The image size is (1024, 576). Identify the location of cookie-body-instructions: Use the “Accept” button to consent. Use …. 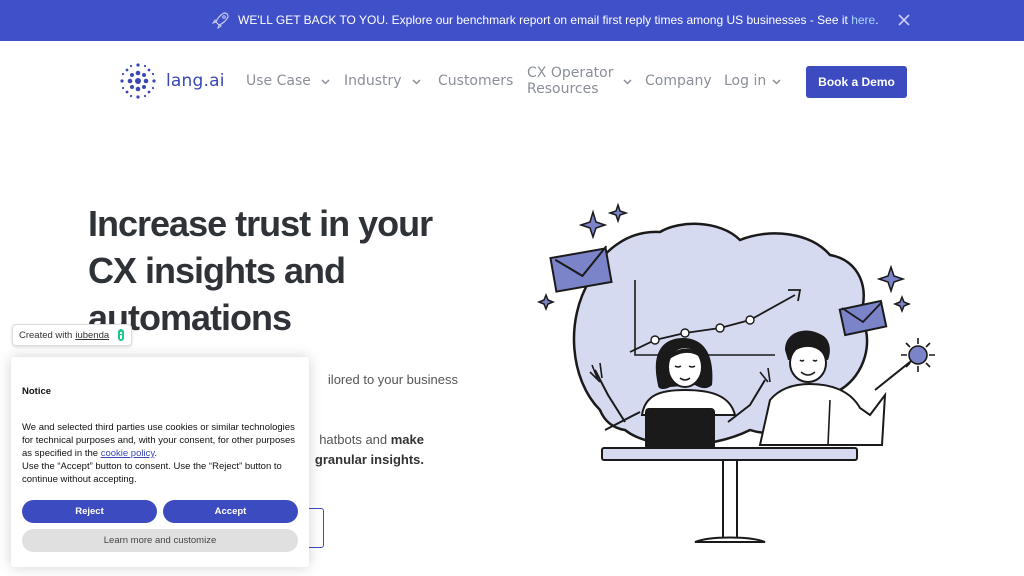
(152, 473).